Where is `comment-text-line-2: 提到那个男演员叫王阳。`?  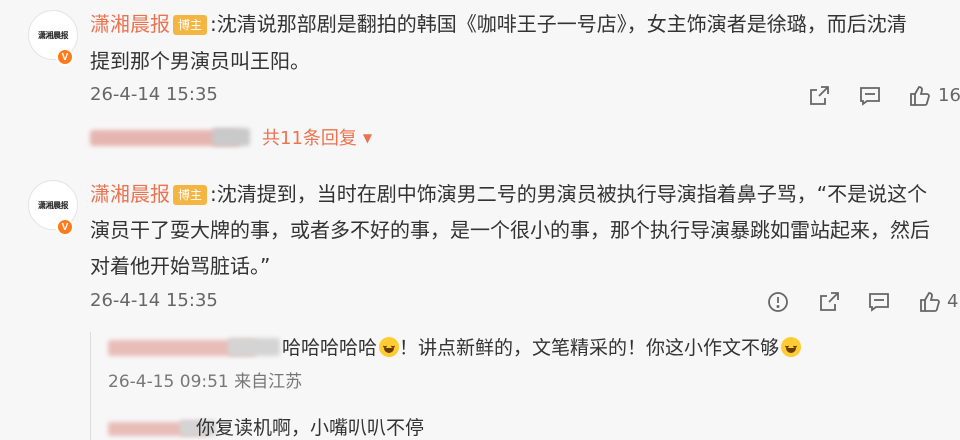
comment-text-line-2: 提到那个男演员叫王阳。 is located at coordinates (200, 61).